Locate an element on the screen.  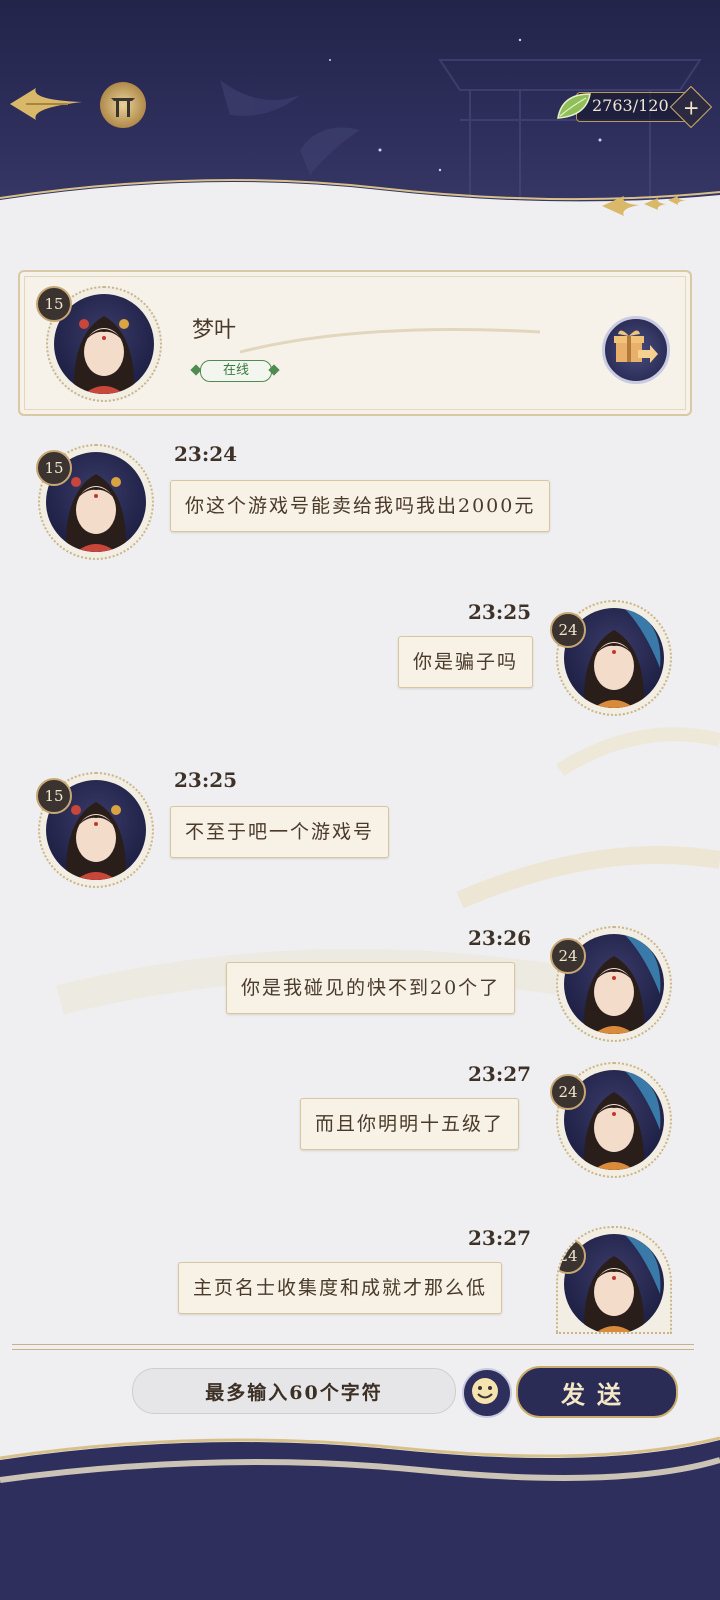
send-label: 发送 is located at coordinates (597, 1394).